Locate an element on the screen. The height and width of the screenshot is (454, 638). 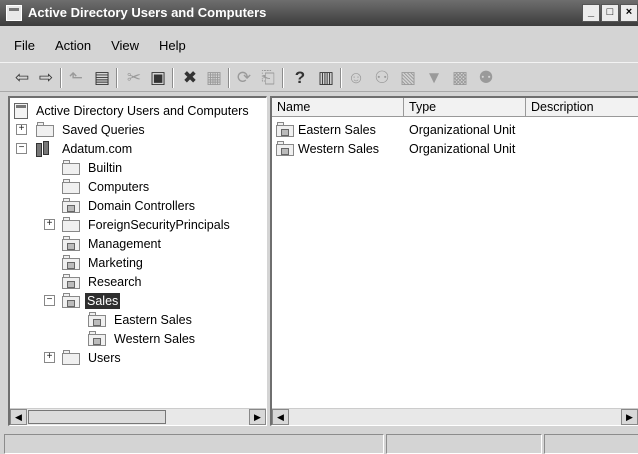
menu-view: View is located at coordinates (121, 46).